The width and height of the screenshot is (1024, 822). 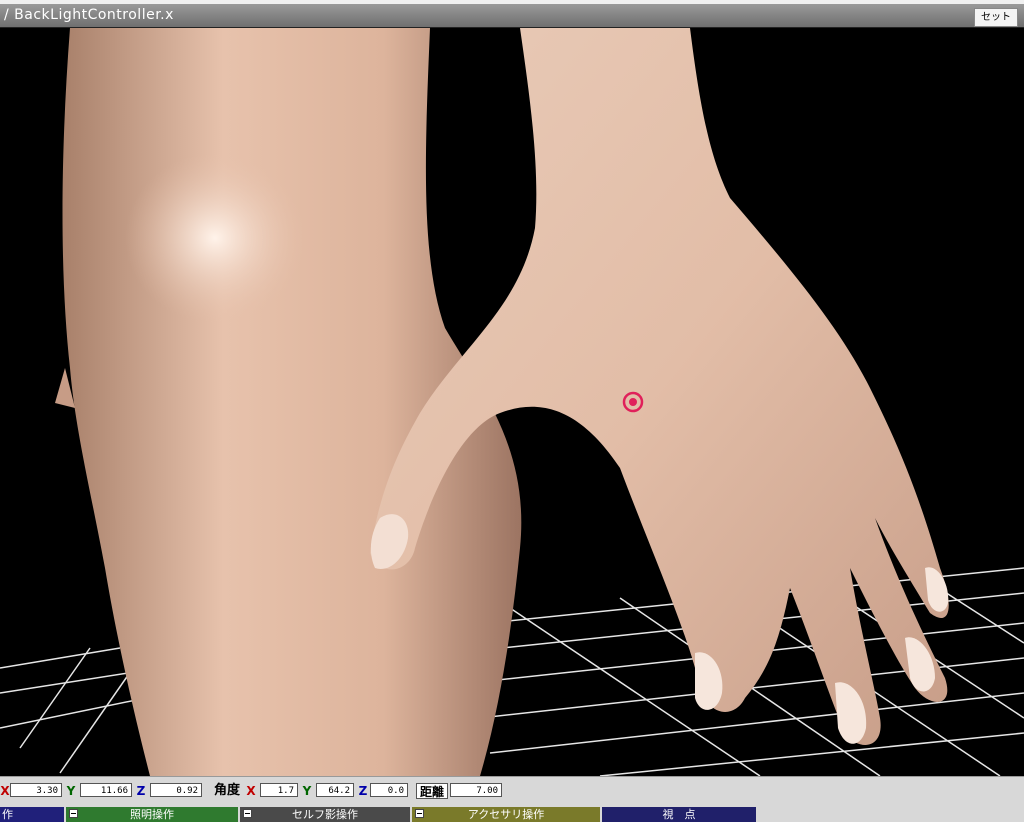 What do you see at coordinates (7, 814) in the screenshot?
I see `tab-model-operation-label: 作` at bounding box center [7, 814].